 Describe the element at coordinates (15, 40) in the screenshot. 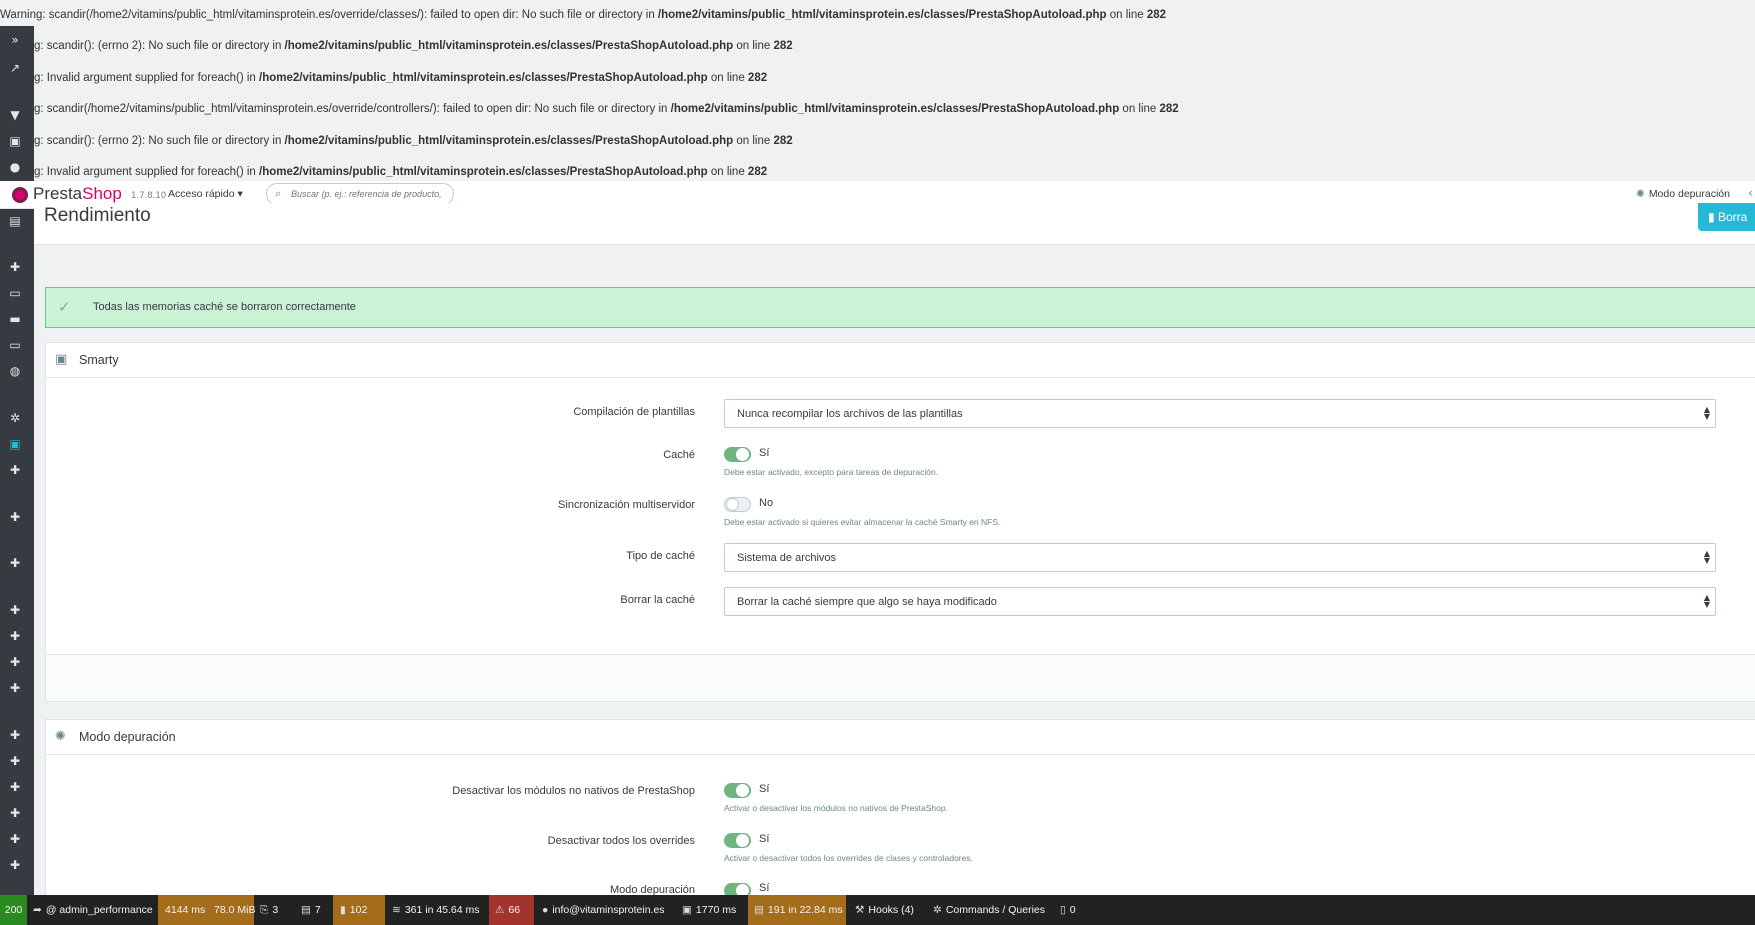

I see `double-chevron-icon: »` at that location.